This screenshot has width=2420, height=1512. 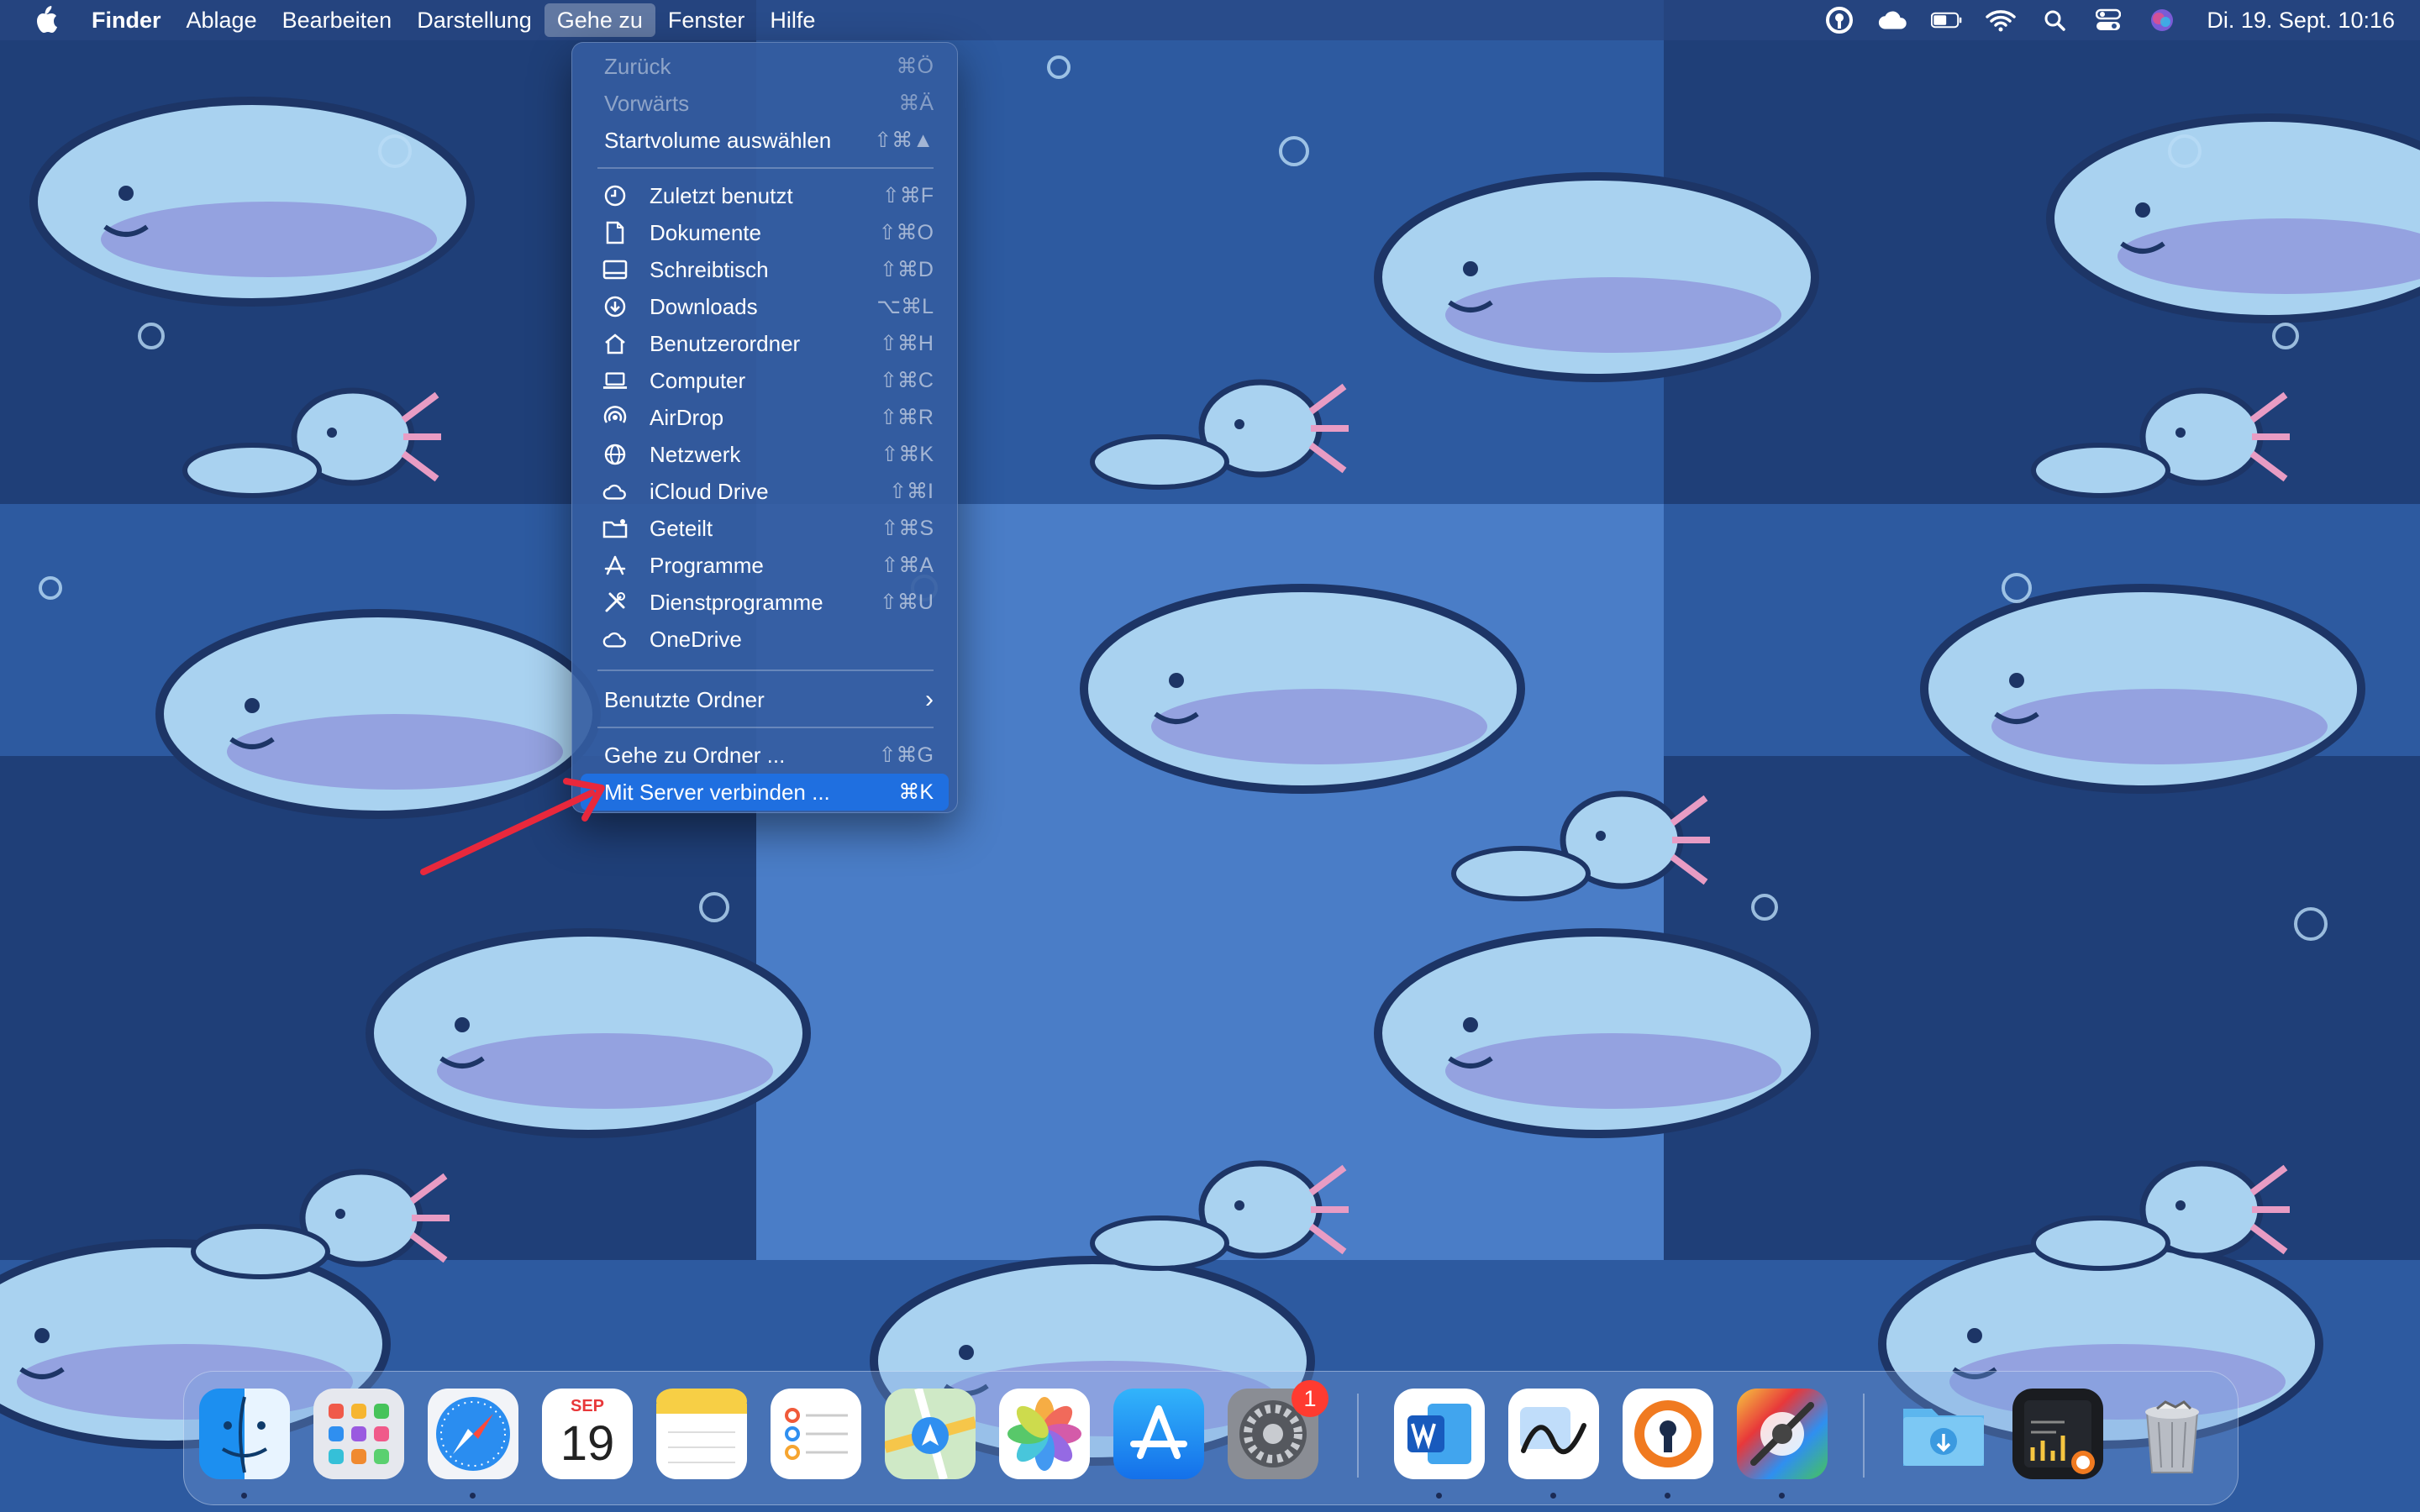 What do you see at coordinates (907, 528) in the screenshot?
I see `shortcut-label: ⇧⌘S` at bounding box center [907, 528].